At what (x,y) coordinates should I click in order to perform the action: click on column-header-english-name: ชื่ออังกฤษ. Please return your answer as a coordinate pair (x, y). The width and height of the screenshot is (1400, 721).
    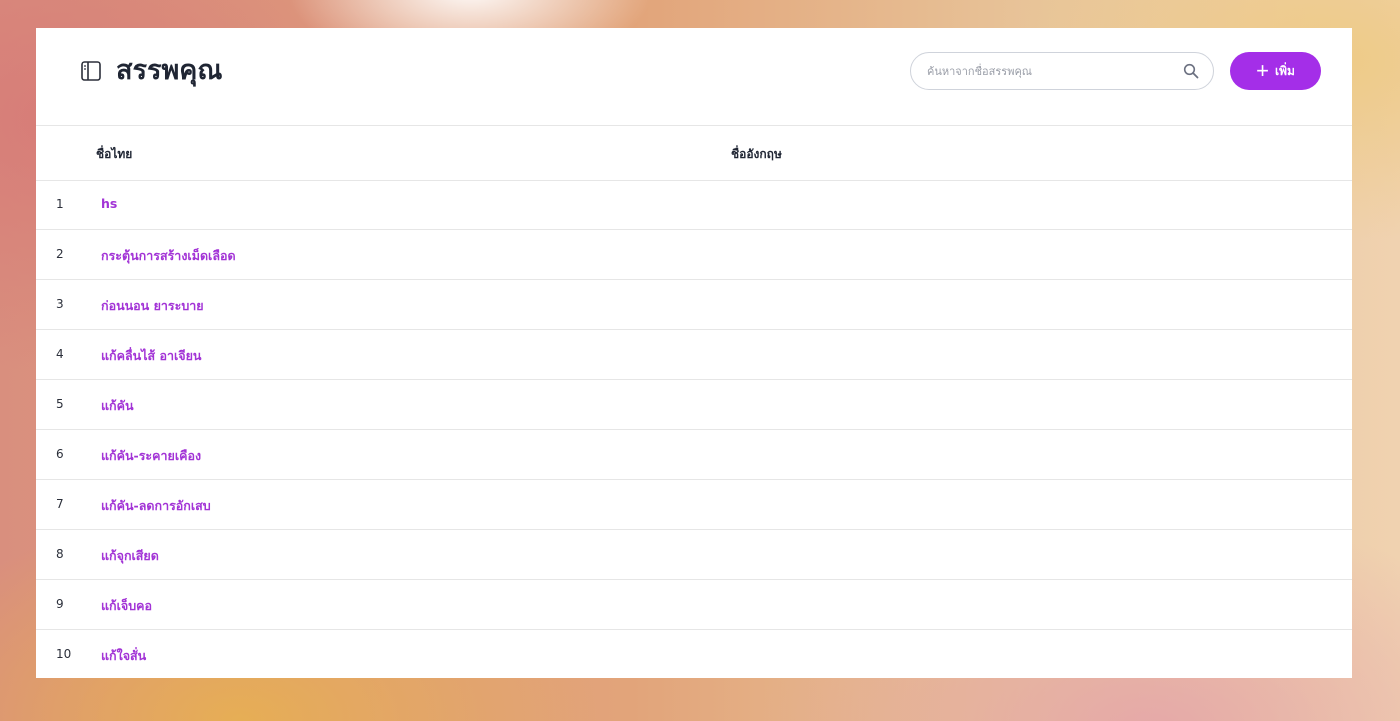
    Looking at the image, I should click on (756, 154).